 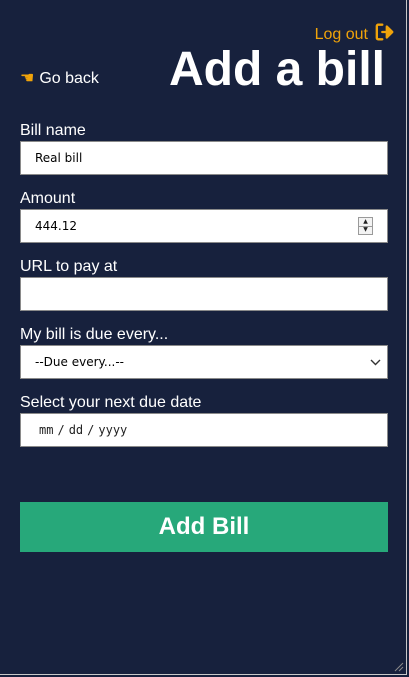 I want to click on date-day-placeholder: dd, so click(x=76, y=430).